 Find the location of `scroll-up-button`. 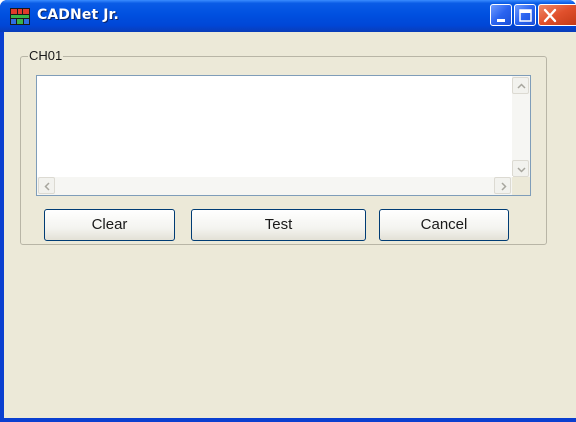

scroll-up-button is located at coordinates (520, 85).